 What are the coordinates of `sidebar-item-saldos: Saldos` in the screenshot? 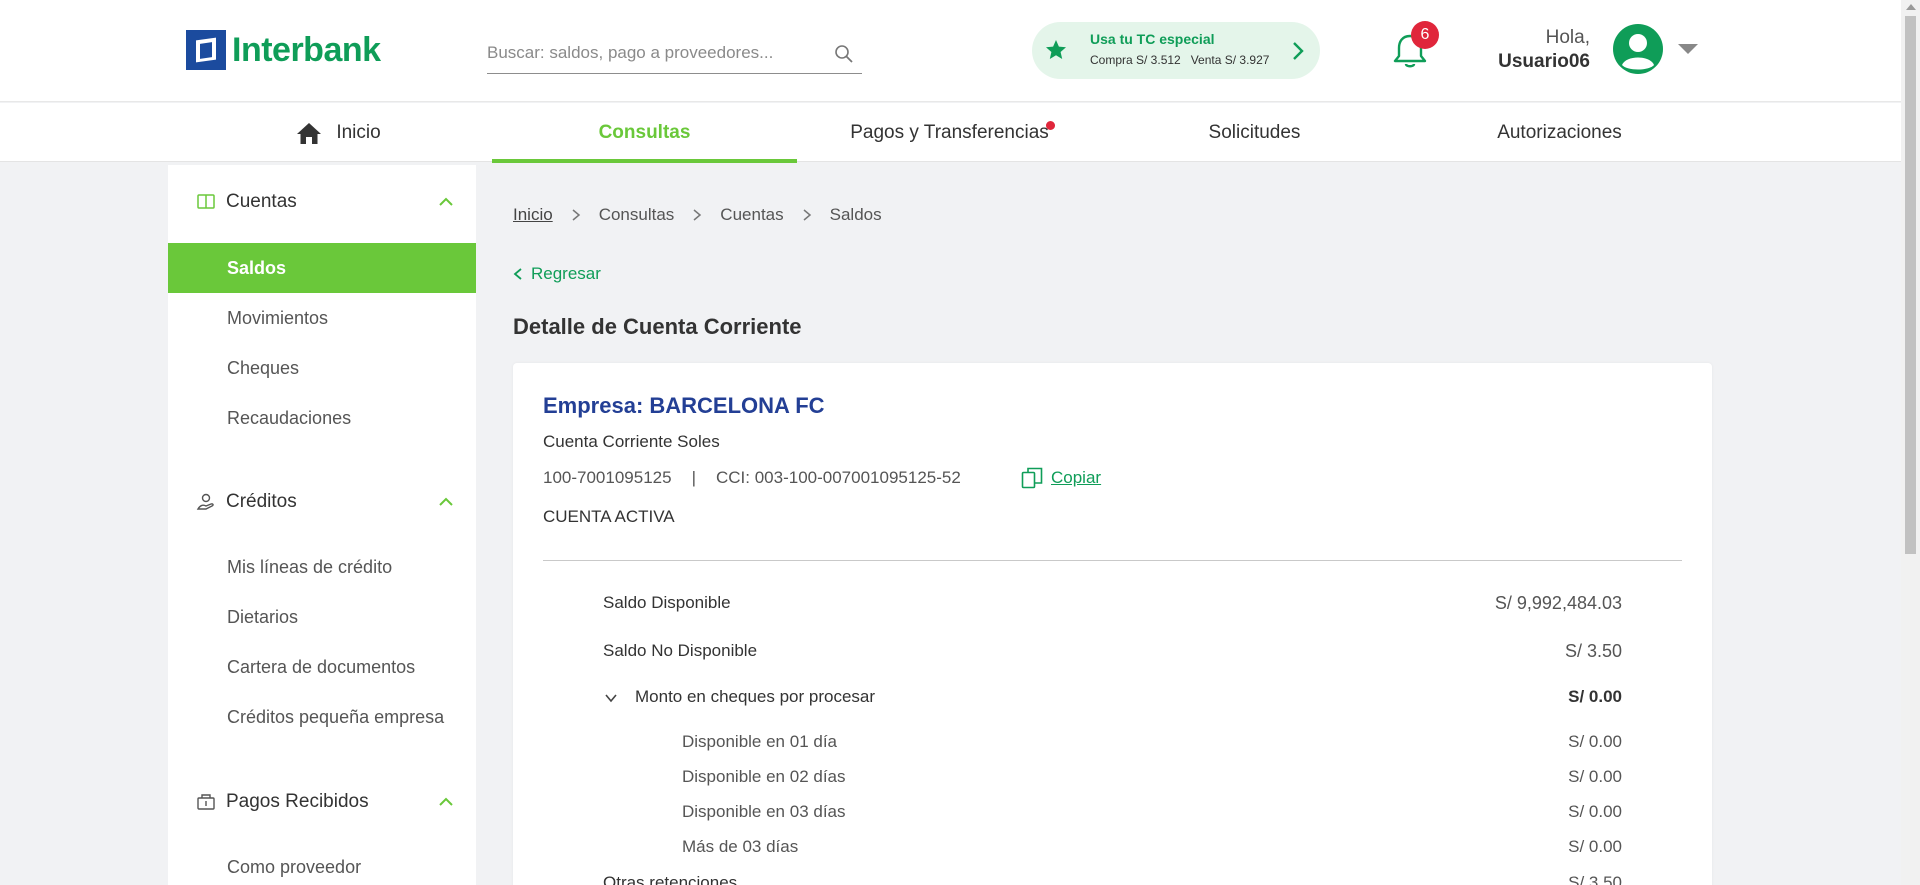 It's located at (322, 268).